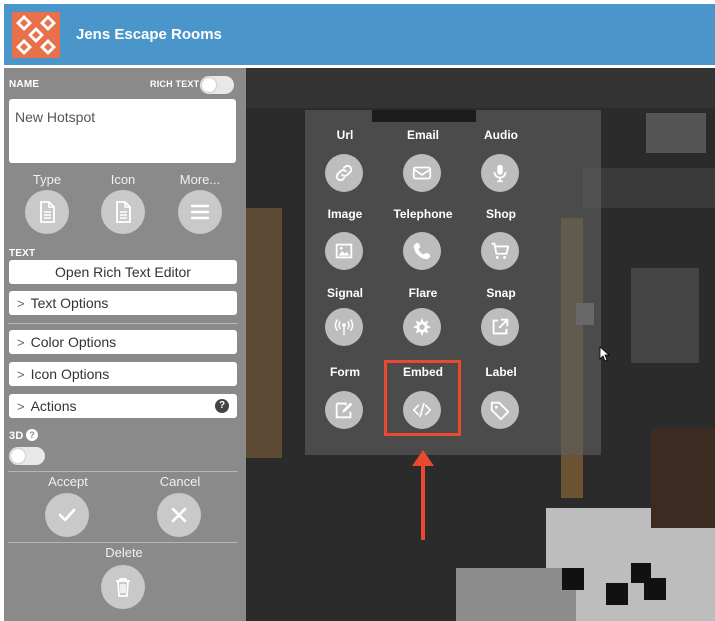 This screenshot has width=715, height=621. I want to click on link-icon, so click(344, 173).